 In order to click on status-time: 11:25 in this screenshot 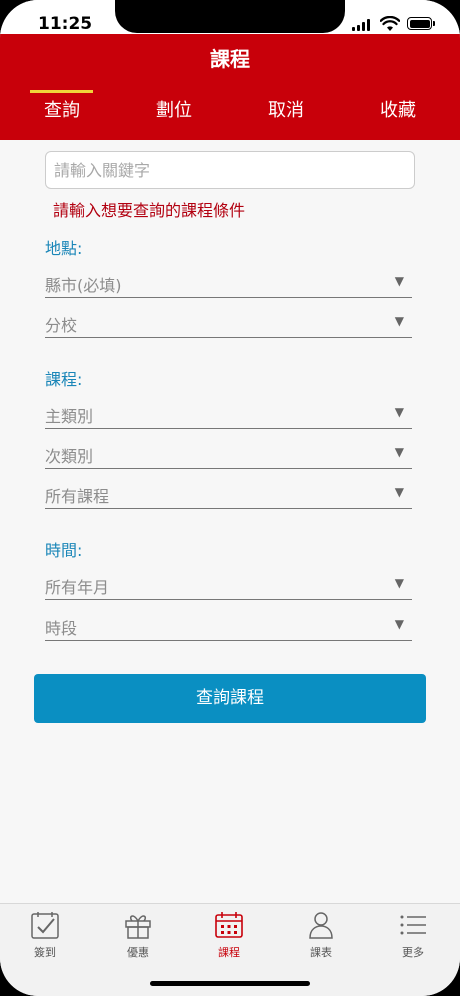, I will do `click(65, 24)`.